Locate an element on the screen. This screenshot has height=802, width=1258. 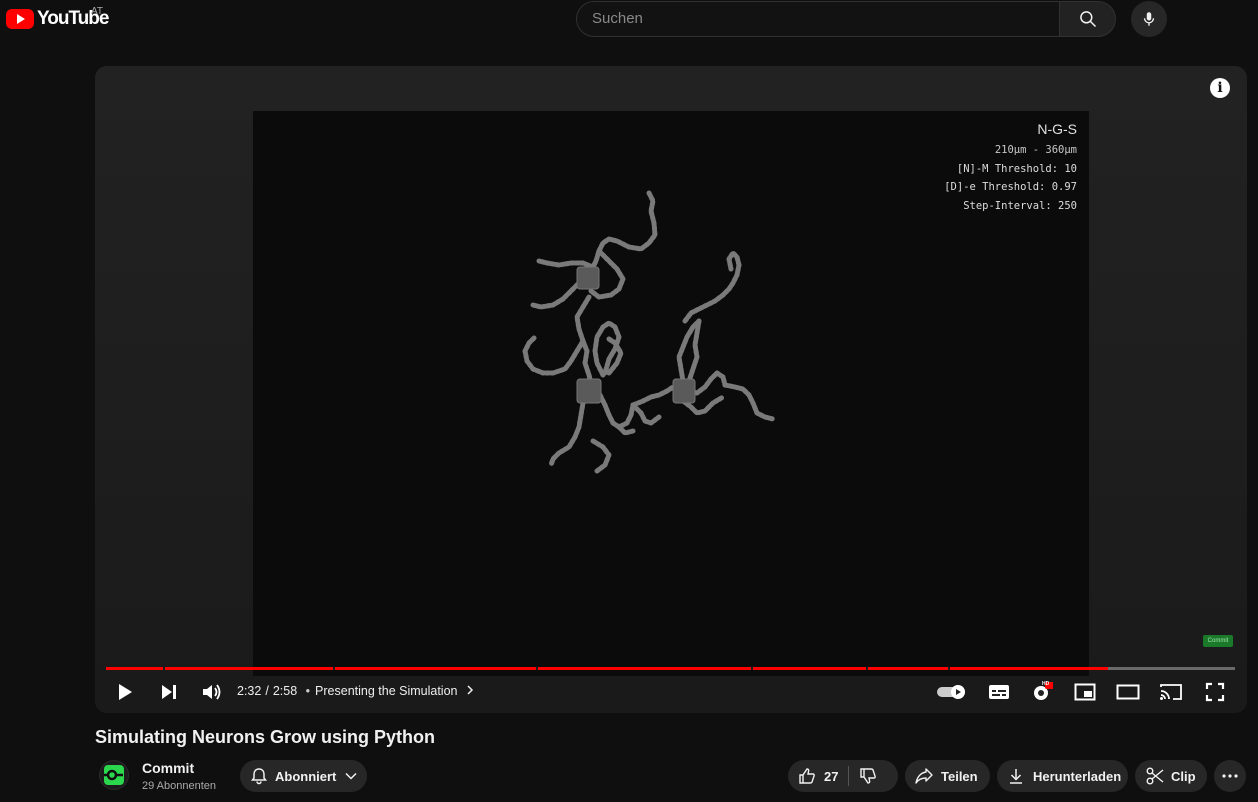
cast-button is located at coordinates (1171, 692).